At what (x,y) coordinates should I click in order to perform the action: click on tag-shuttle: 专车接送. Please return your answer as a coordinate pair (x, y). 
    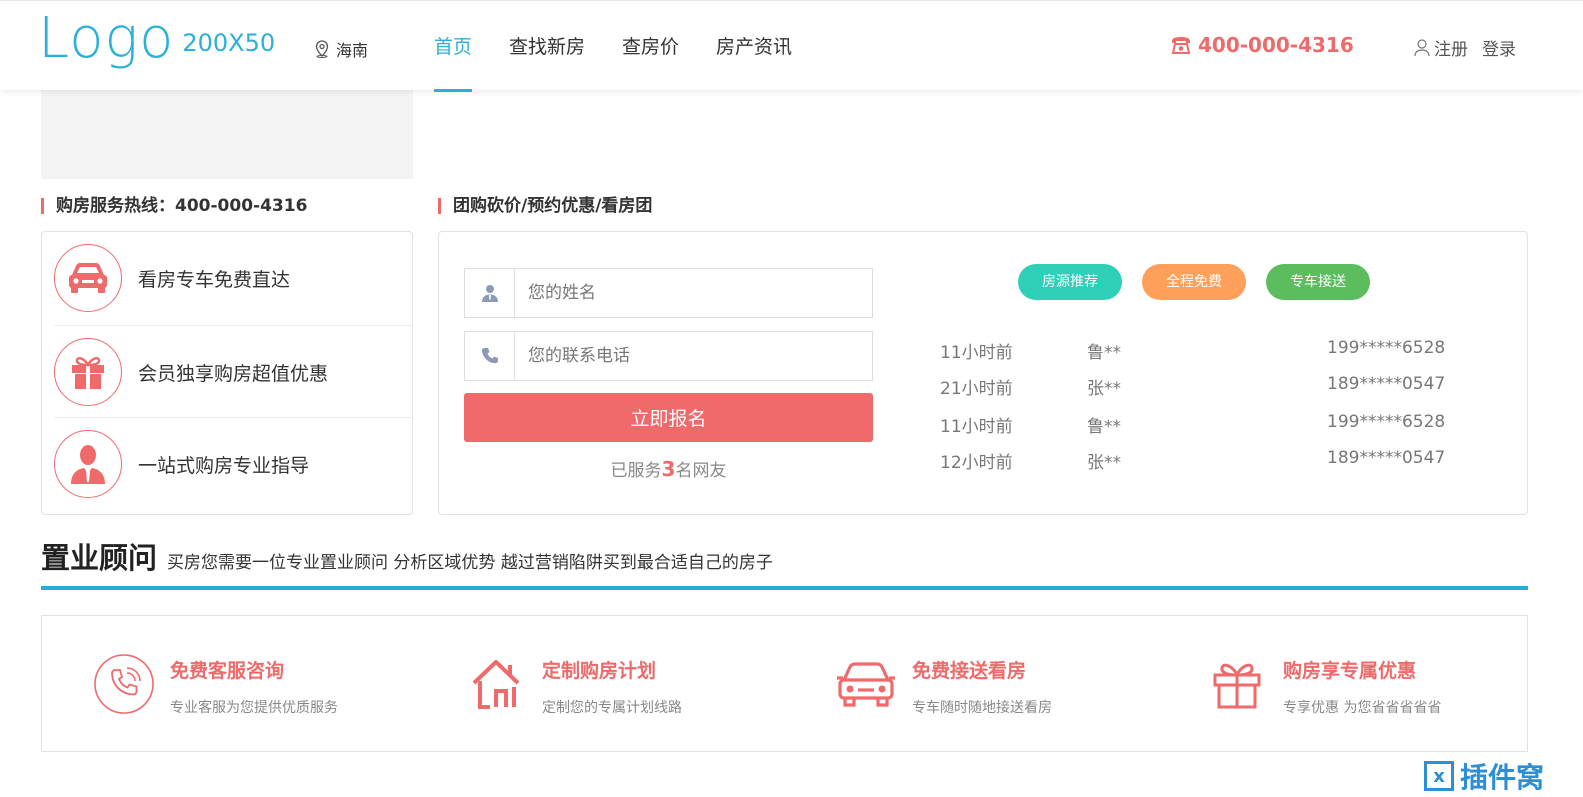
    Looking at the image, I should click on (1318, 282).